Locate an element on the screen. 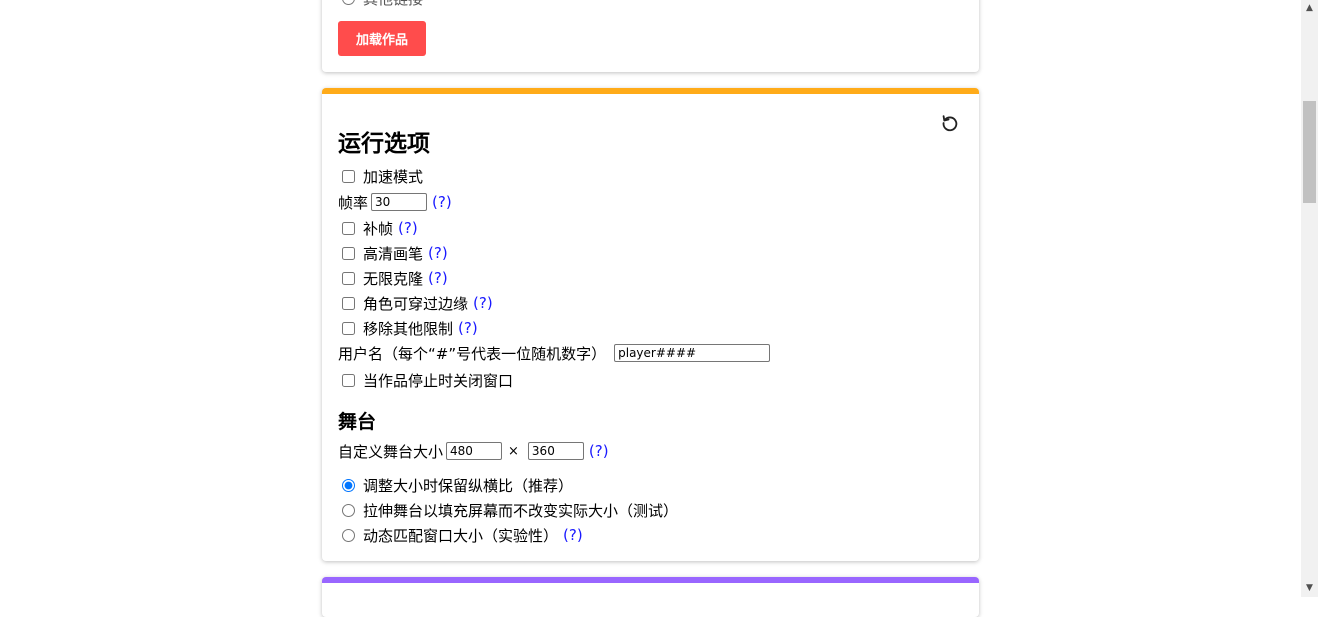 The width and height of the screenshot is (1318, 617). keep-aspect-label: 调整大小时保留纵横比（推荐） is located at coordinates (468, 485).